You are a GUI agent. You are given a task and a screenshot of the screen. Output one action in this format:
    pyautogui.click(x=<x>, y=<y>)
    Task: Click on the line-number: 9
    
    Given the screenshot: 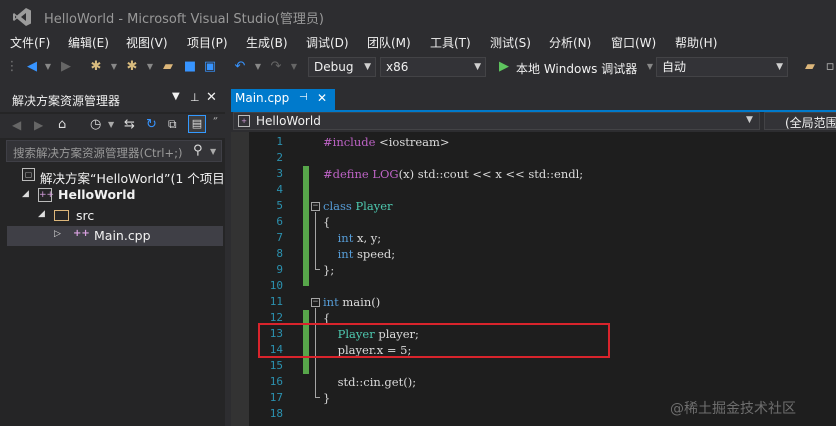 What is the action you would take?
    pyautogui.click(x=279, y=269)
    